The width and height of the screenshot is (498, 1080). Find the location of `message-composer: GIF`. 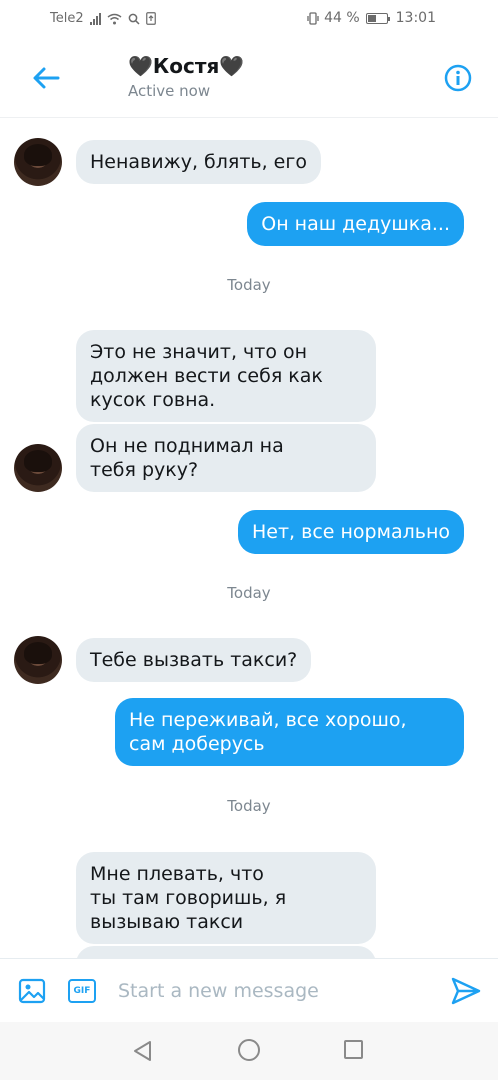

message-composer: GIF is located at coordinates (249, 990).